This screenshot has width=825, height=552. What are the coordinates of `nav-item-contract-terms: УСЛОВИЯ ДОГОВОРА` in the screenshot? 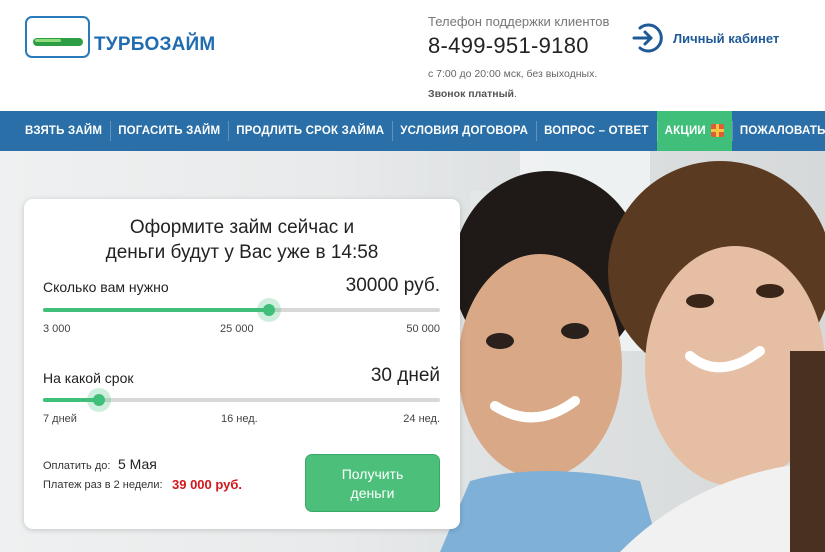 It's located at (464, 131).